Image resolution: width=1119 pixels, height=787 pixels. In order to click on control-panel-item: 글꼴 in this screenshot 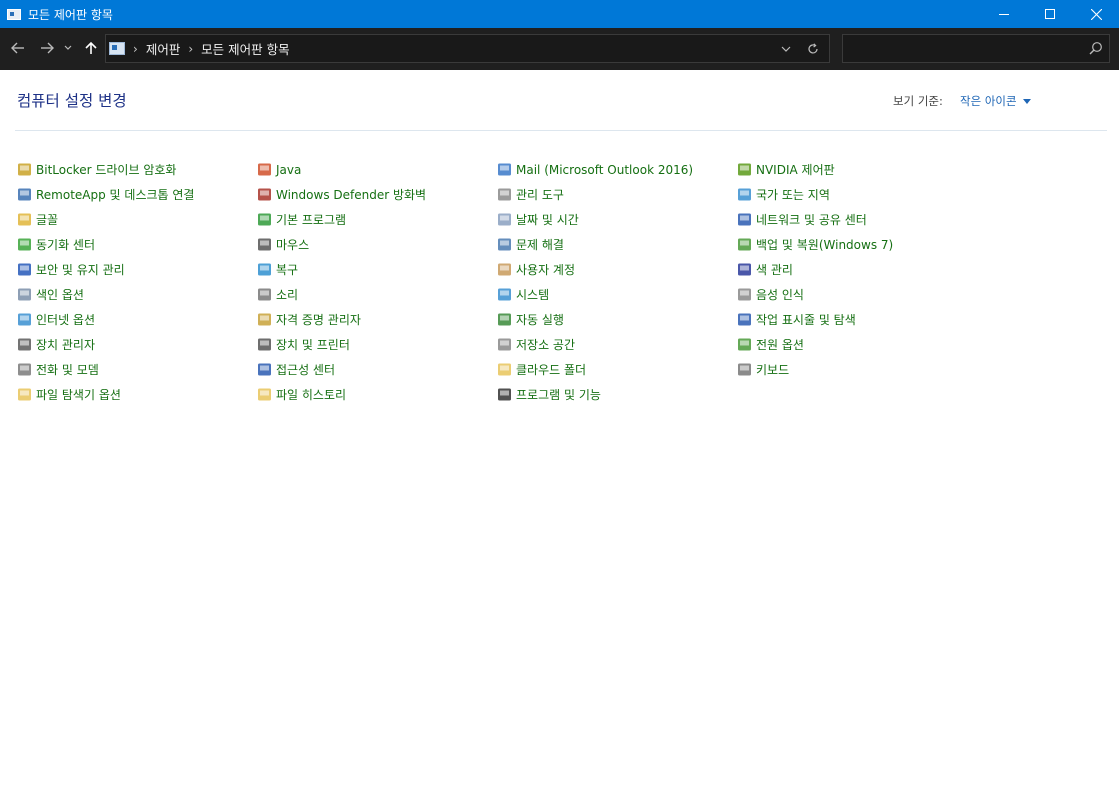, I will do `click(136, 219)`.